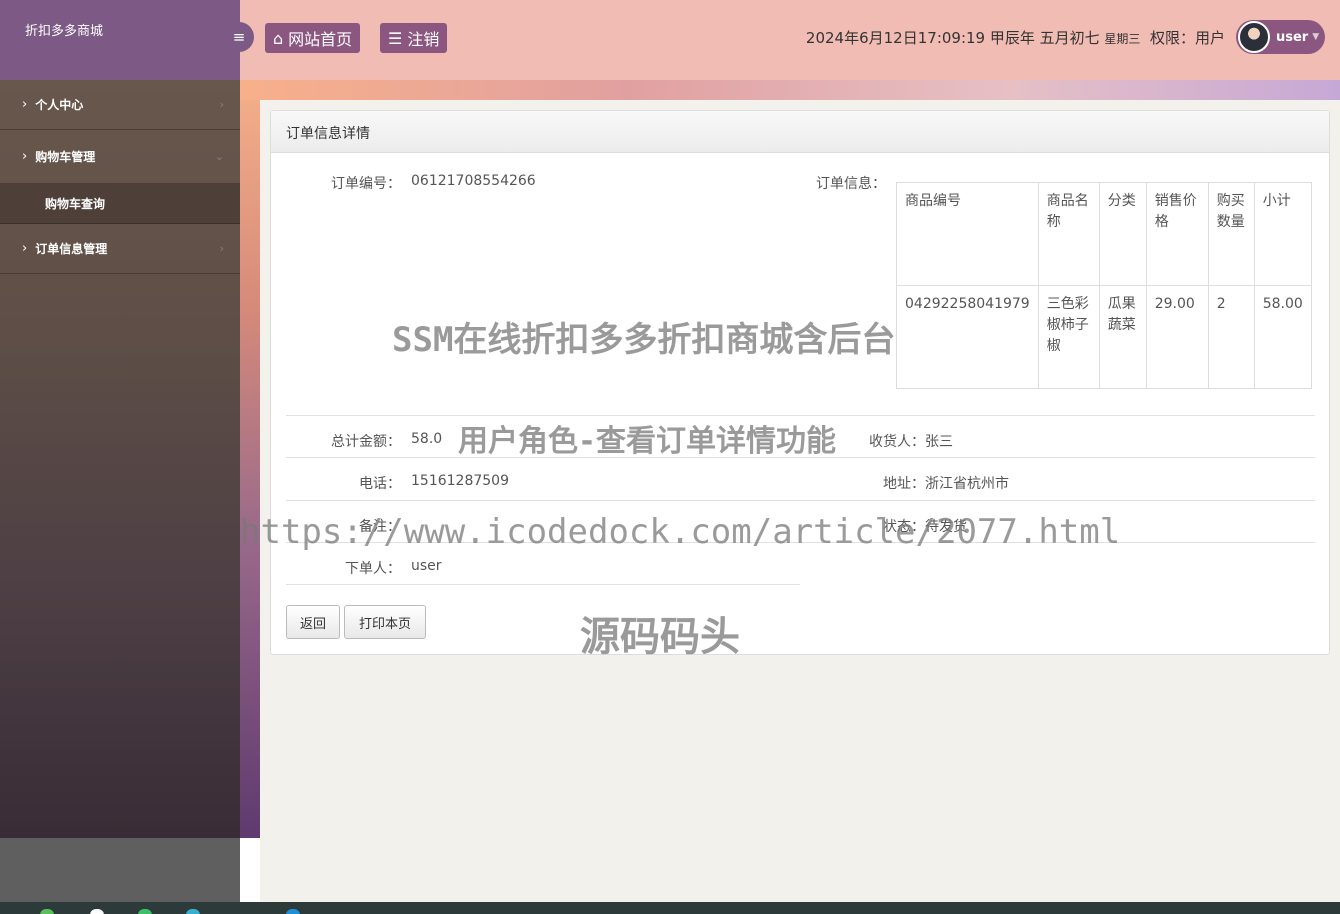  What do you see at coordinates (967, 337) in the screenshot?
I see `table-cell: 04292258041979` at bounding box center [967, 337].